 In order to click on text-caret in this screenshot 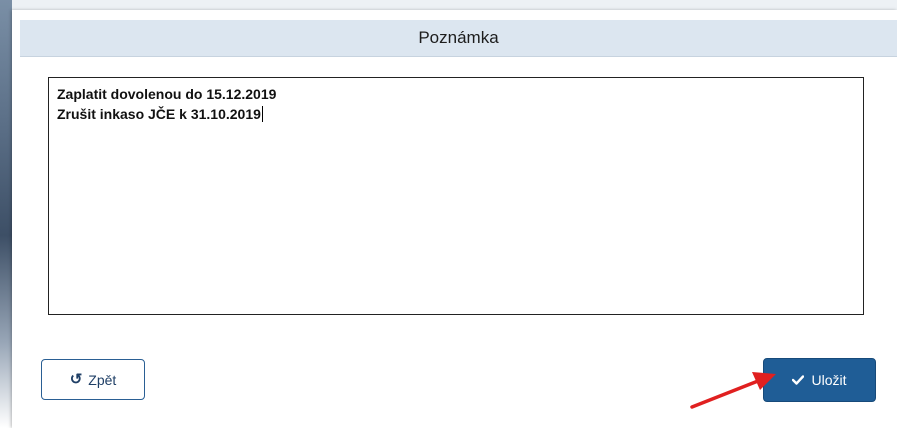, I will do `click(262, 114)`.